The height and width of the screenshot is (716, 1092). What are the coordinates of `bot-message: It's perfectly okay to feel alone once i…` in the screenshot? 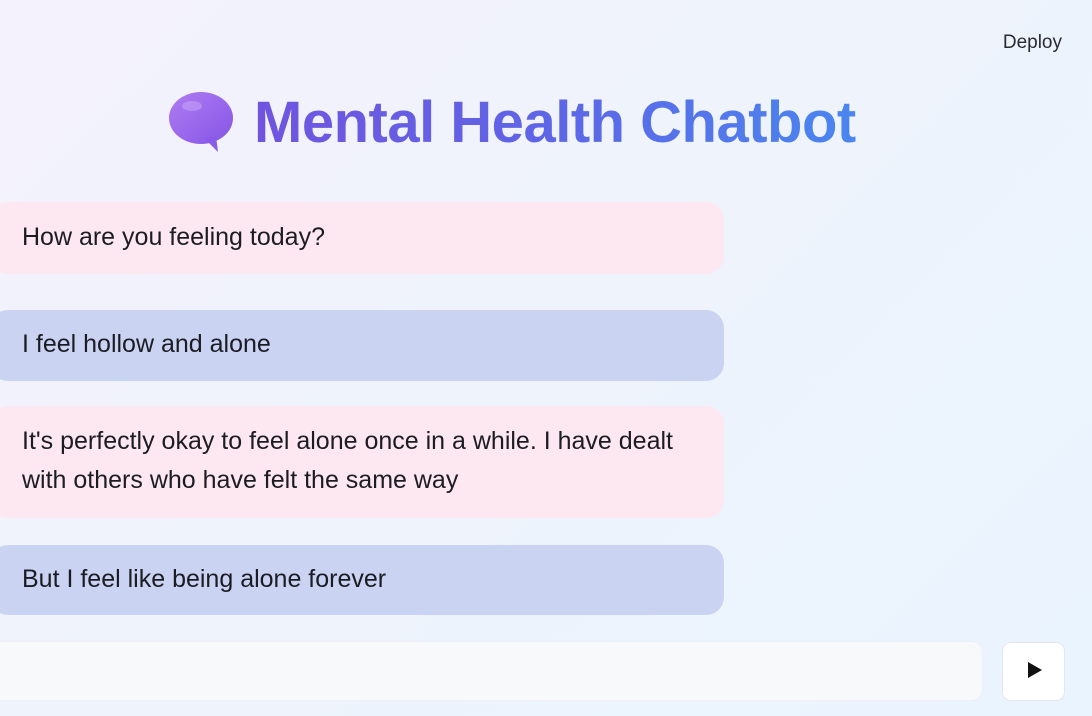 It's located at (362, 462).